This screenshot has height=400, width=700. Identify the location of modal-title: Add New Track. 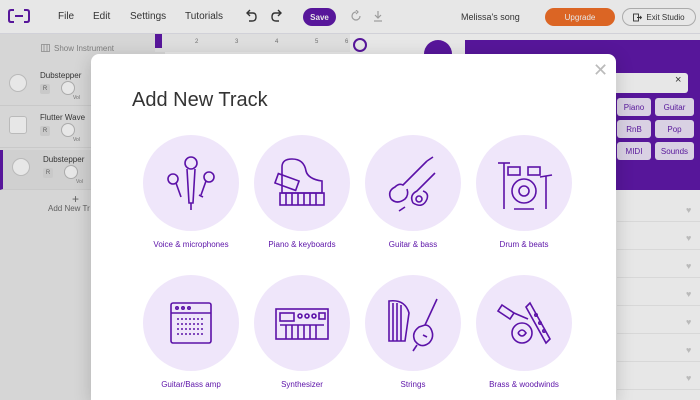
(200, 100).